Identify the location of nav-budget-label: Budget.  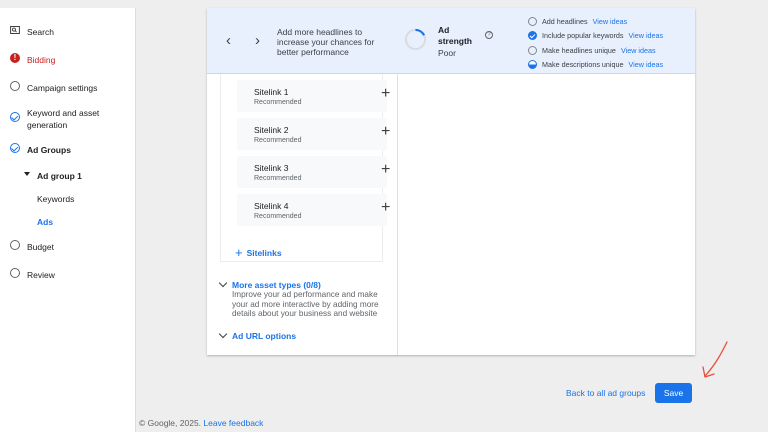
(40, 247).